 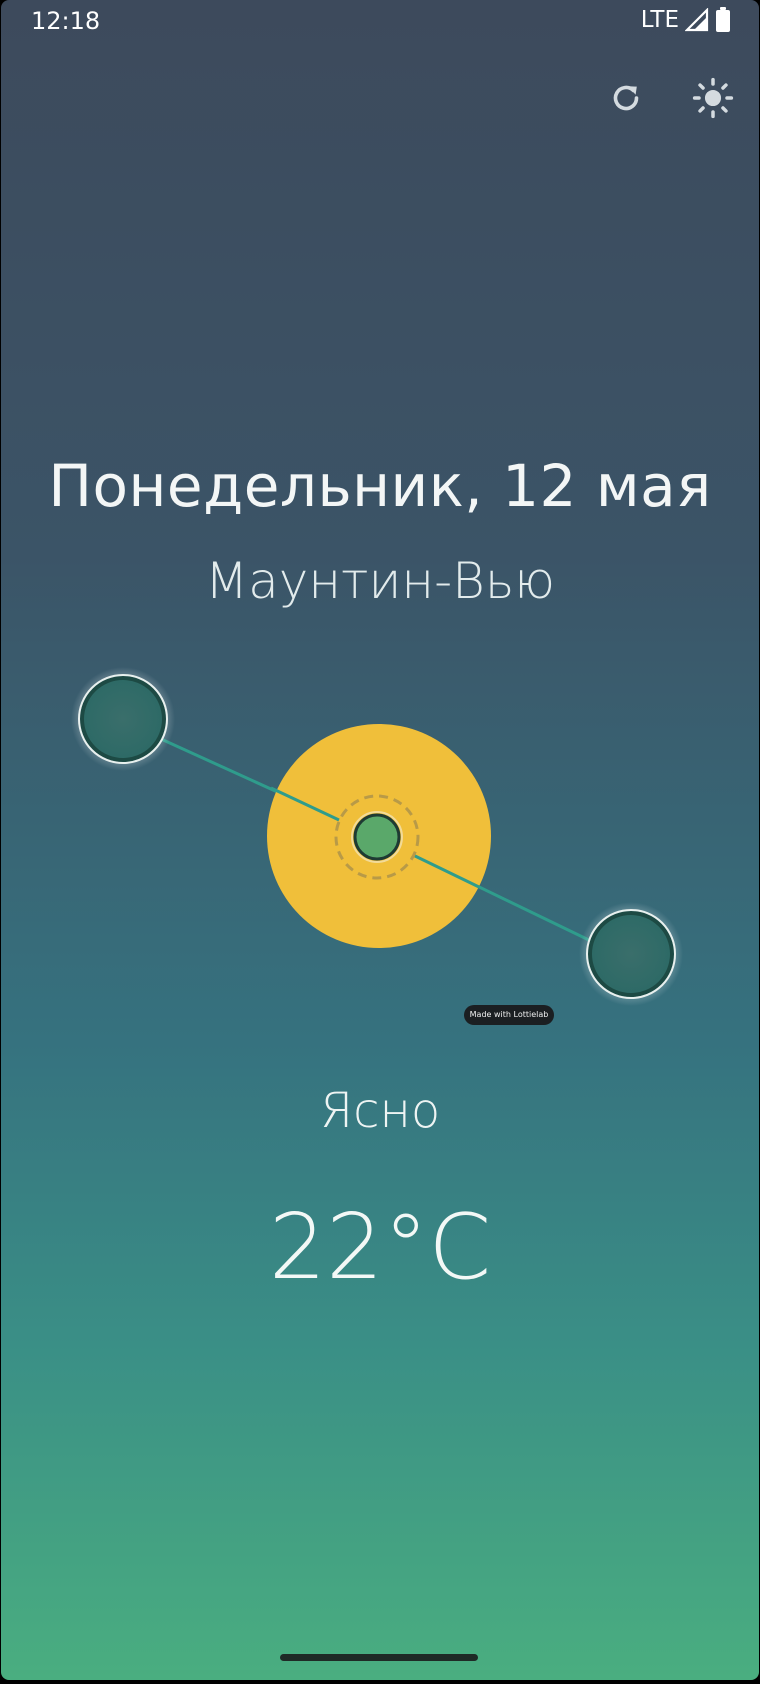 What do you see at coordinates (509, 1015) in the screenshot?
I see `lottielab-badge: Made with Lottielab` at bounding box center [509, 1015].